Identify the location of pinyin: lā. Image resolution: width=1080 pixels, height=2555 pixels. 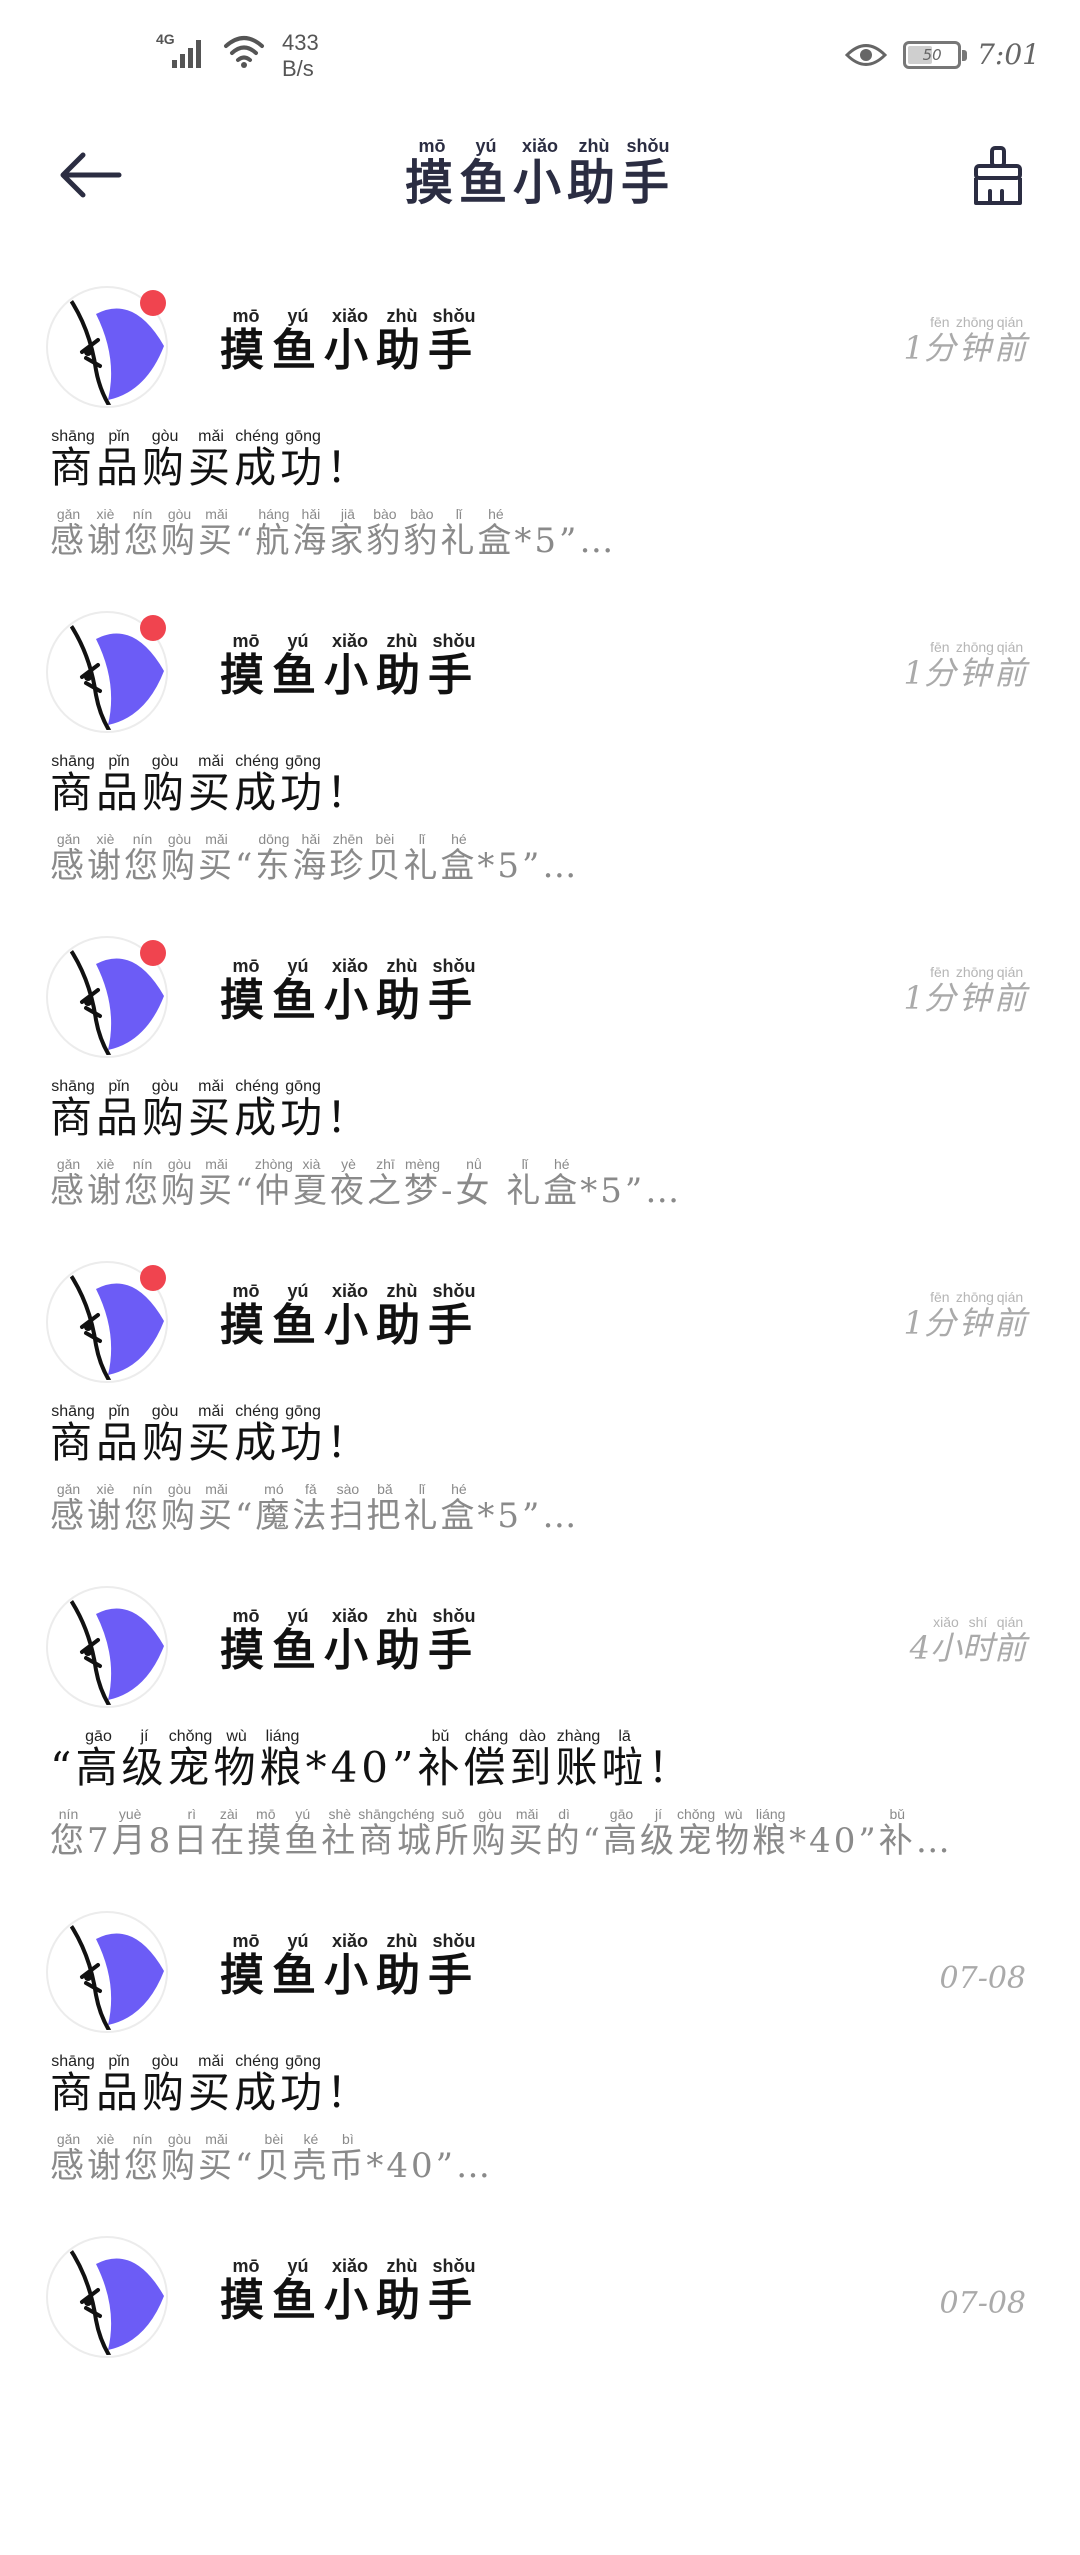
(624, 1736).